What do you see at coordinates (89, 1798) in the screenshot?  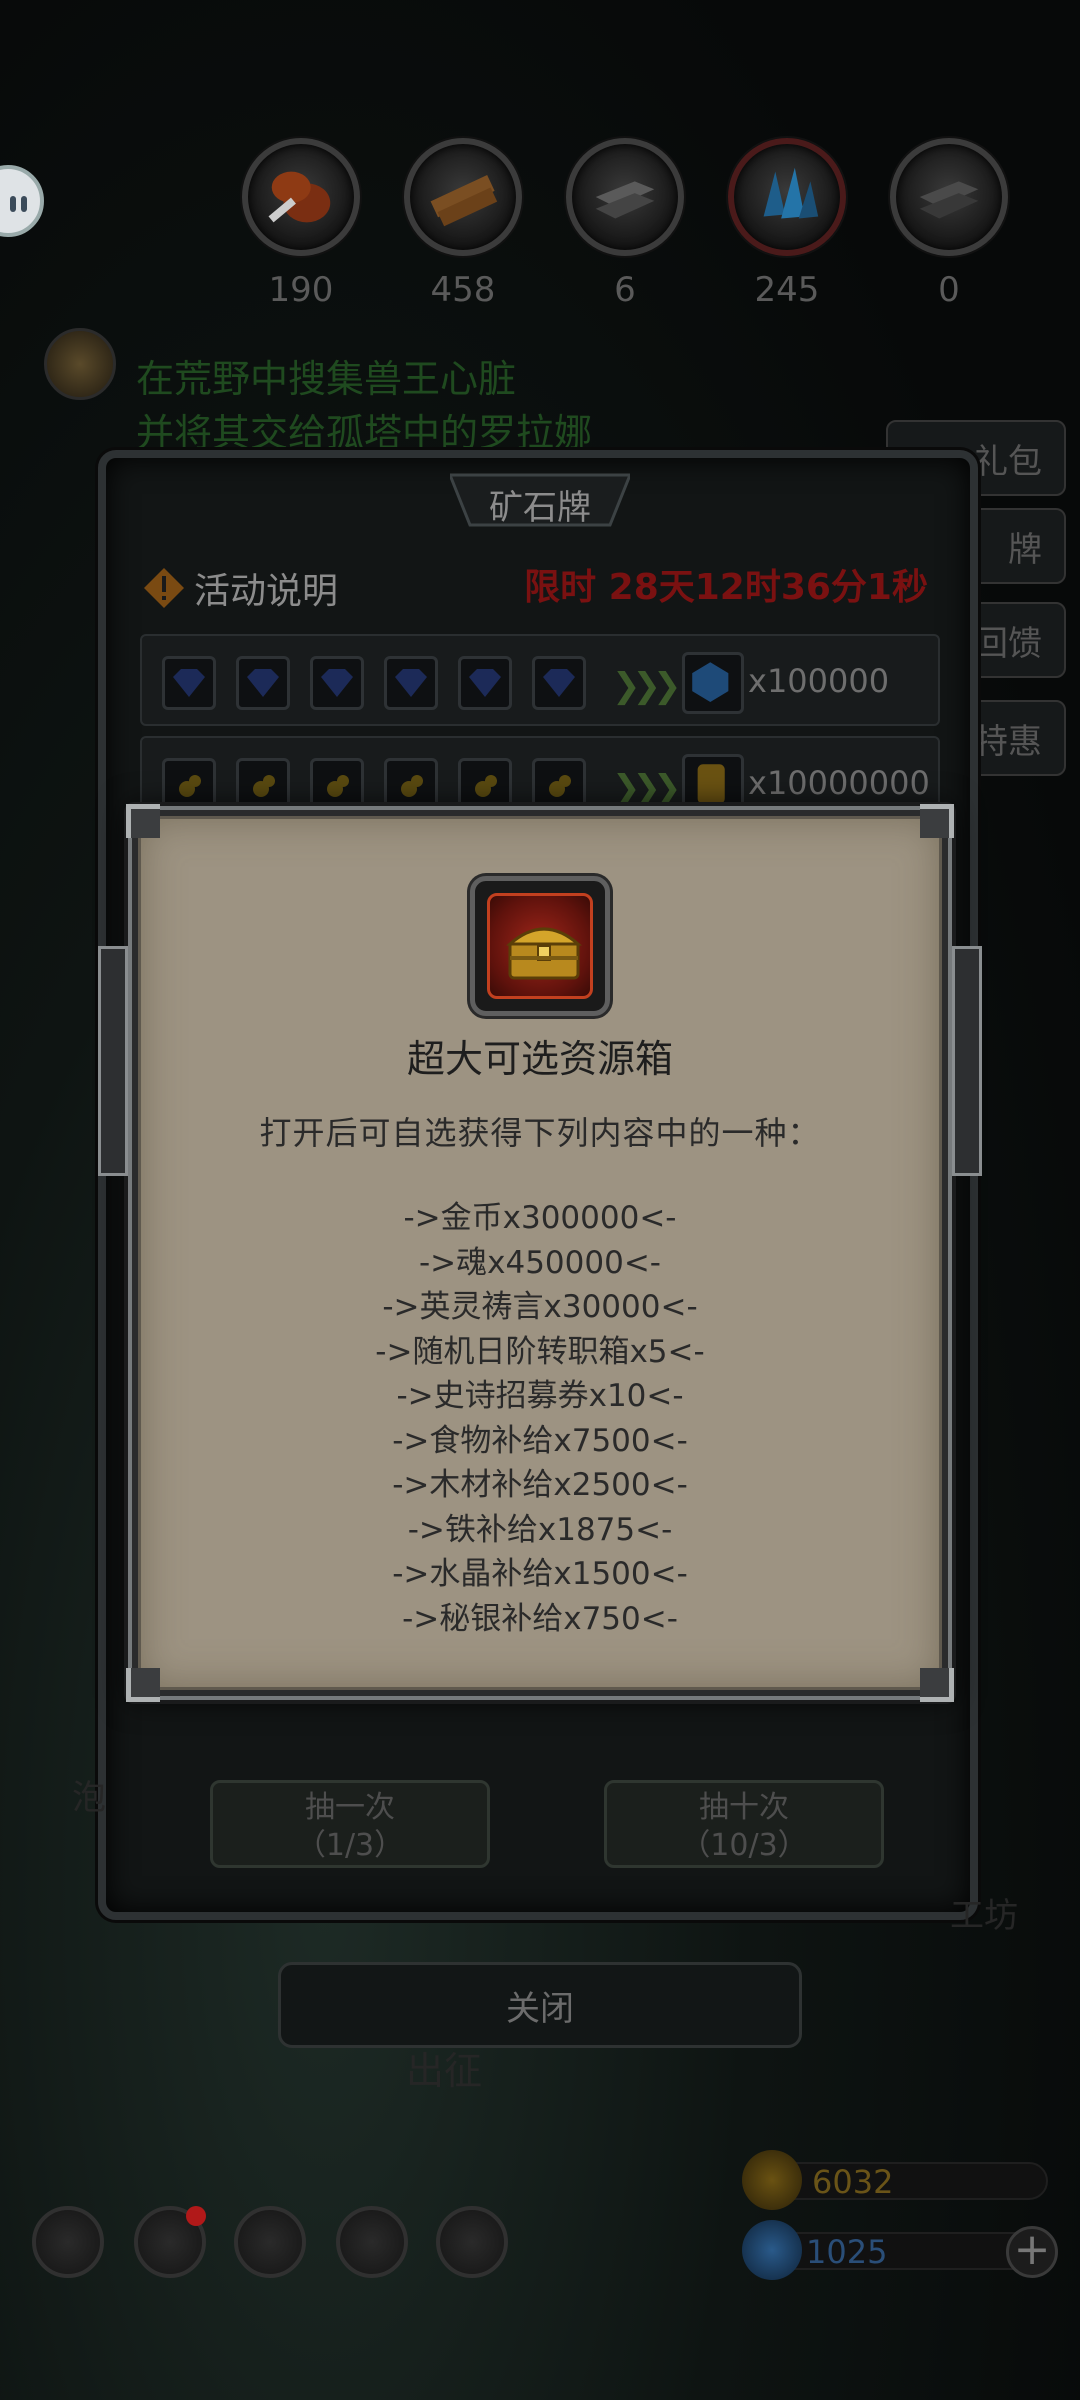 I see `clipped-label: 泡` at bounding box center [89, 1798].